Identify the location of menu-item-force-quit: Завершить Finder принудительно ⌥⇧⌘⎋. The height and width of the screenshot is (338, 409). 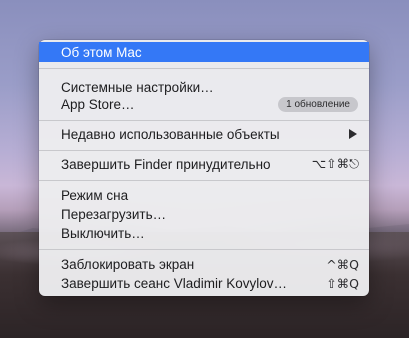
(204, 164).